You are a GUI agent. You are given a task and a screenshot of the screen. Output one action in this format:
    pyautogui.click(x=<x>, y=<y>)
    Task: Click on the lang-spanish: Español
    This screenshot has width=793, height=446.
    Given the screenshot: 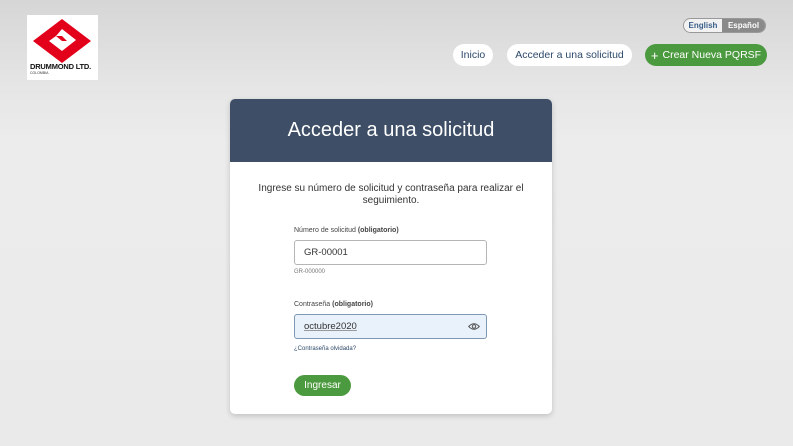 What is the action you would take?
    pyautogui.click(x=743, y=25)
    